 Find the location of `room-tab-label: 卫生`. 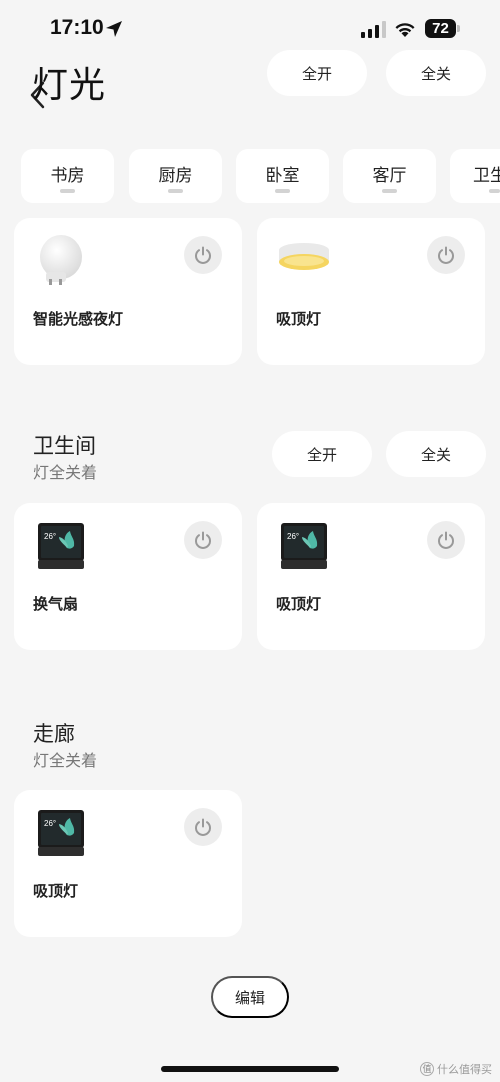

room-tab-label: 卫生 is located at coordinates (486, 175).